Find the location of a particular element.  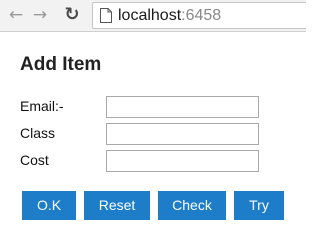

class-field is located at coordinates (182, 134).